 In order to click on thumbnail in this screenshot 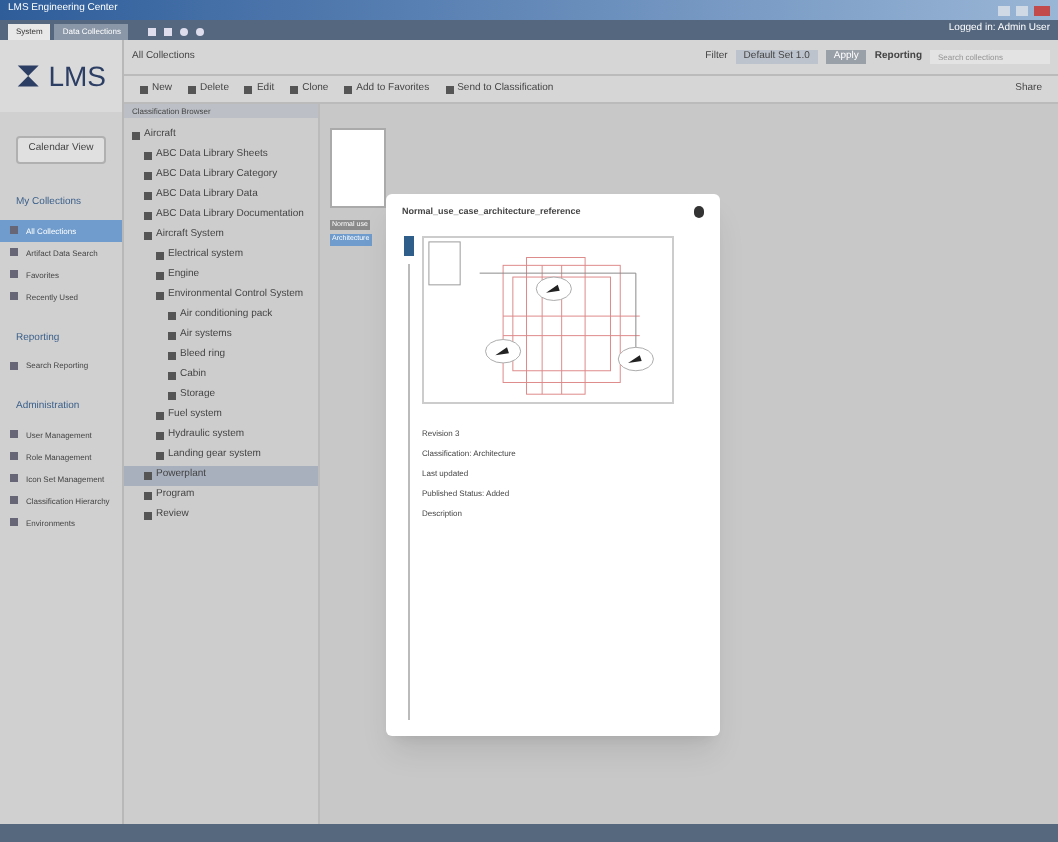, I will do `click(358, 168)`.